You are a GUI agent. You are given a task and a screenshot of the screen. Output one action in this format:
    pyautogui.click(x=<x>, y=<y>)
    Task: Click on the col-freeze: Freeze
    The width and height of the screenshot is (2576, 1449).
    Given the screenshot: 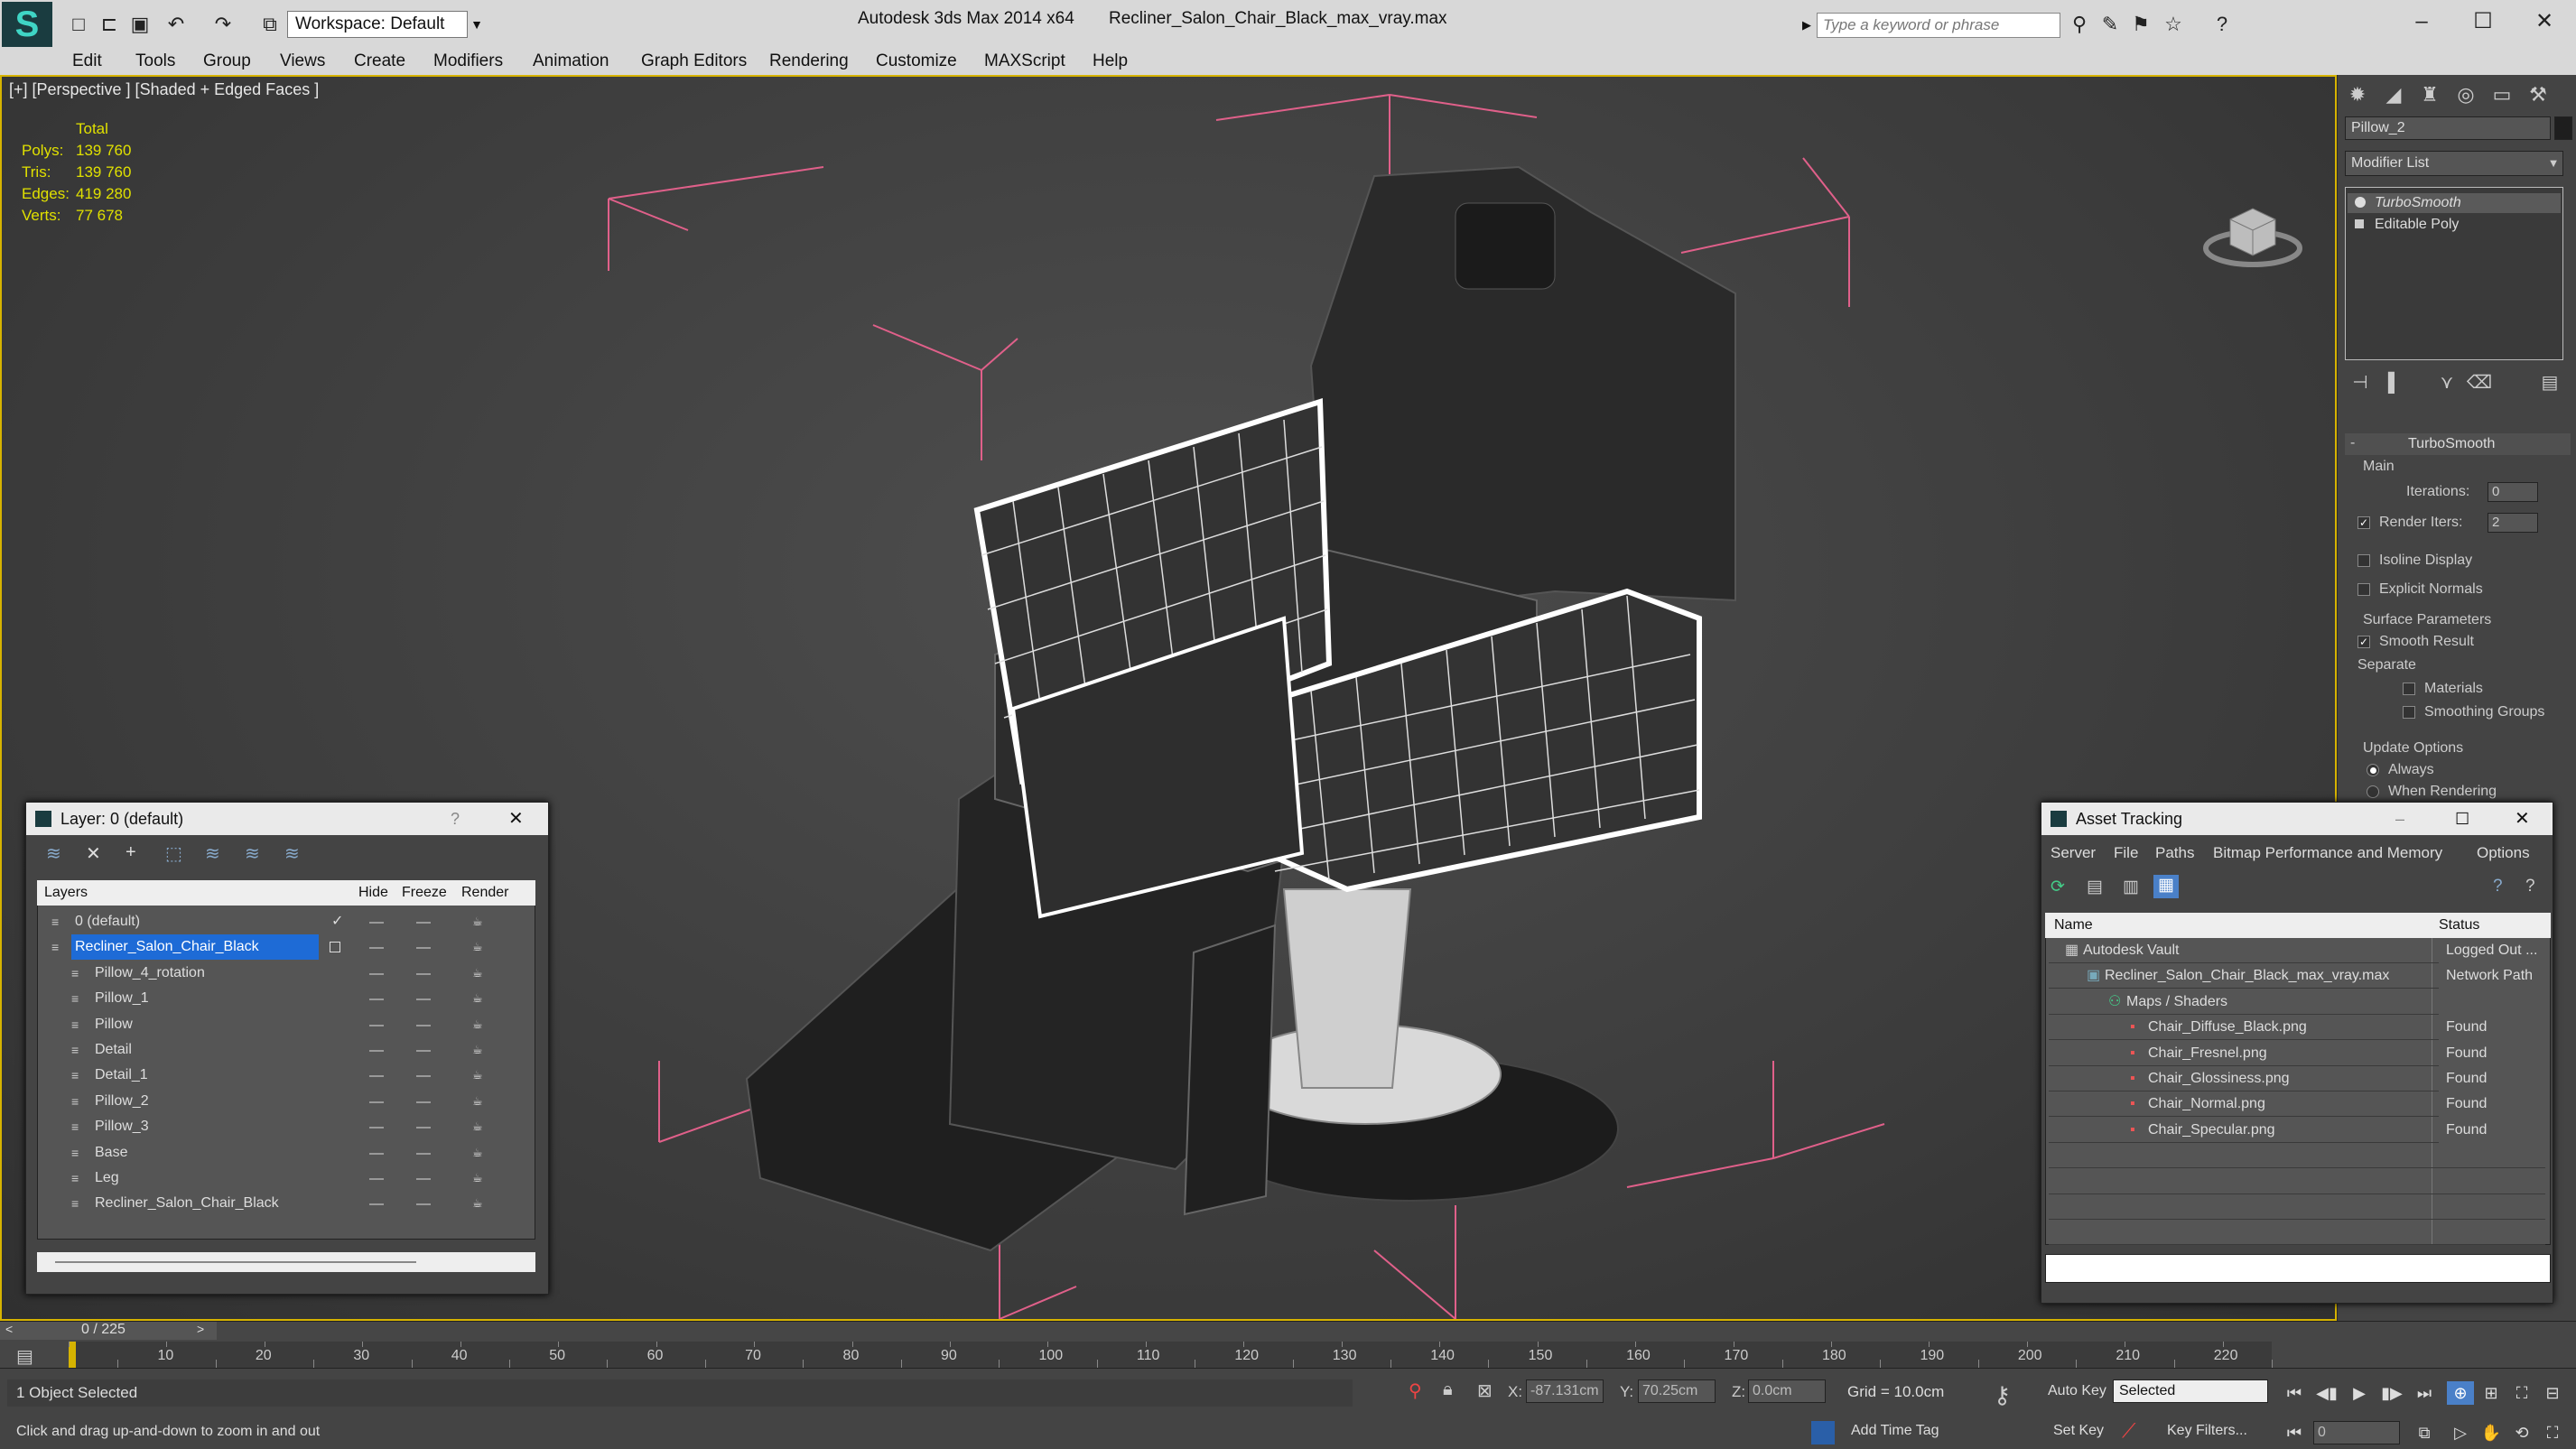 What is the action you would take?
    pyautogui.click(x=424, y=893)
    